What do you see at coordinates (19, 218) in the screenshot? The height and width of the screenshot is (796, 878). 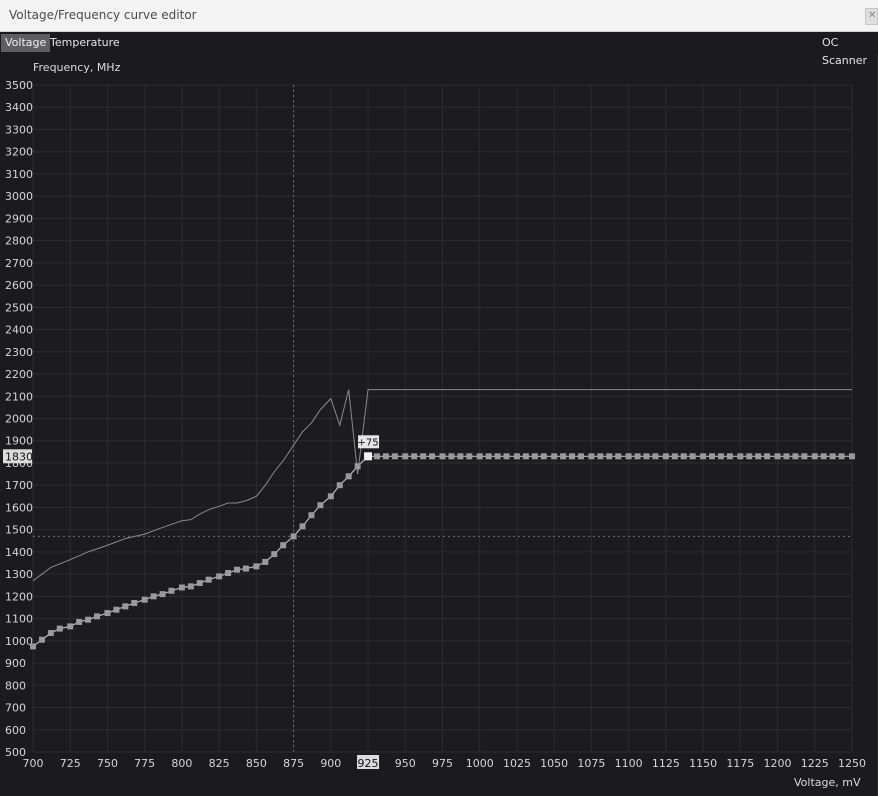 I see `y-tick-label: 2900` at bounding box center [19, 218].